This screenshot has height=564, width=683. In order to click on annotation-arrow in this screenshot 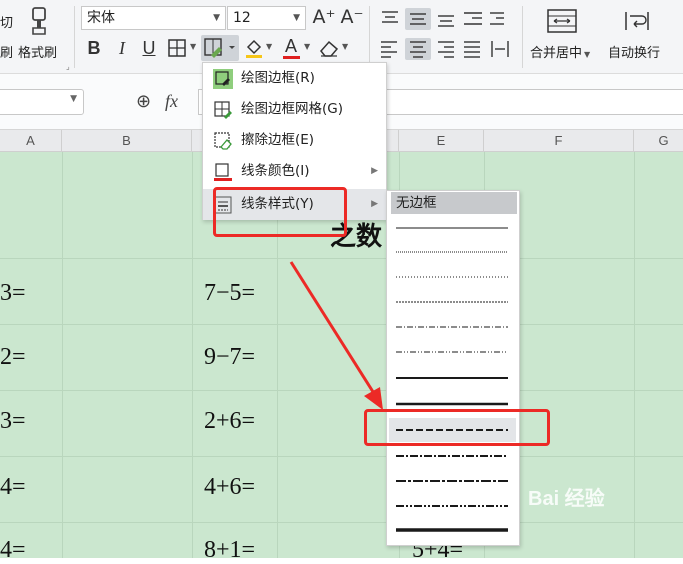, I will do `click(336, 335)`.